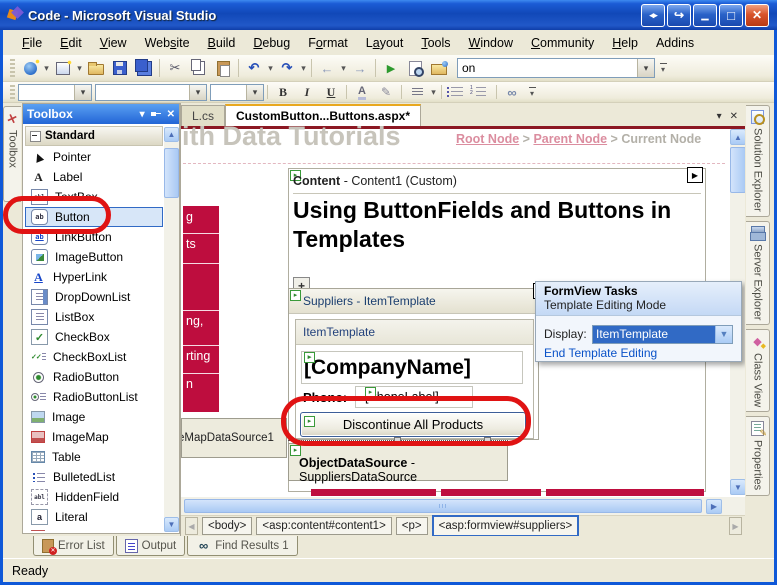 The image size is (777, 585). What do you see at coordinates (705, 15) in the screenshot?
I see `minimize-button` at bounding box center [705, 15].